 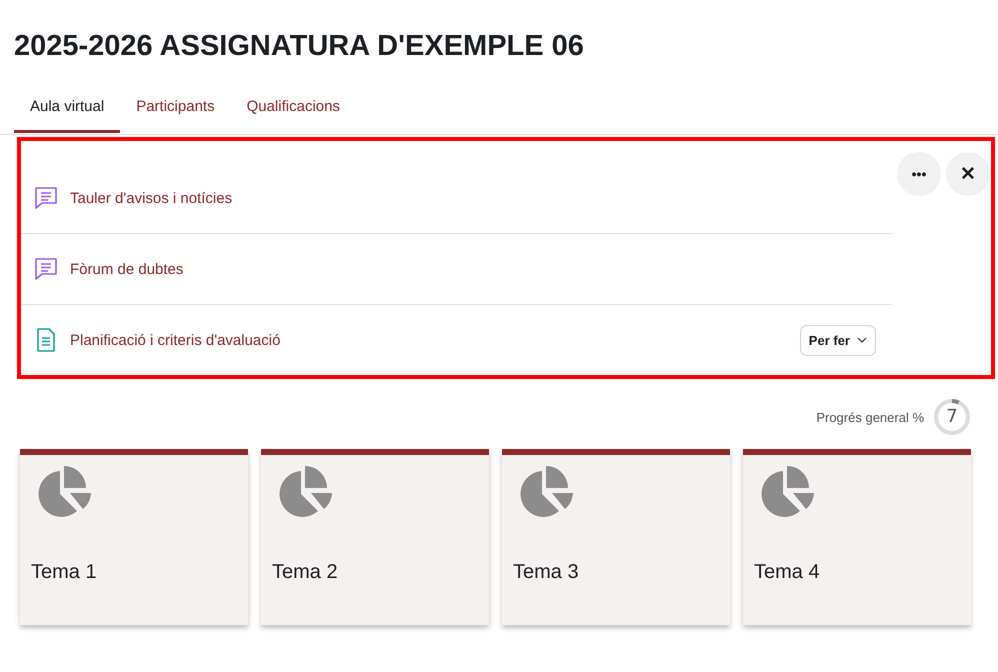 What do you see at coordinates (64, 572) in the screenshot?
I see `section-title: Tema 1` at bounding box center [64, 572].